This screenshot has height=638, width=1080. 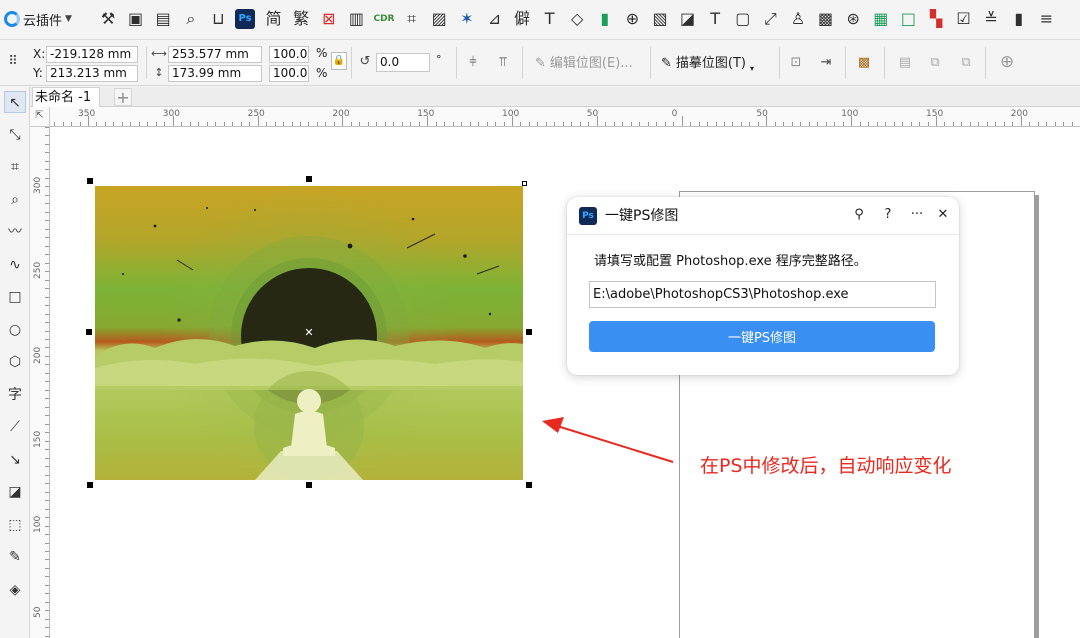 I want to click on wrench-icon: ⚒, so click(x=108, y=19).